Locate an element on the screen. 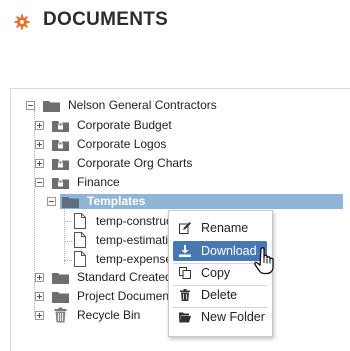 The width and height of the screenshot is (350, 351). tree-node-folder: Corporate Org Charts is located at coordinates (155, 163).